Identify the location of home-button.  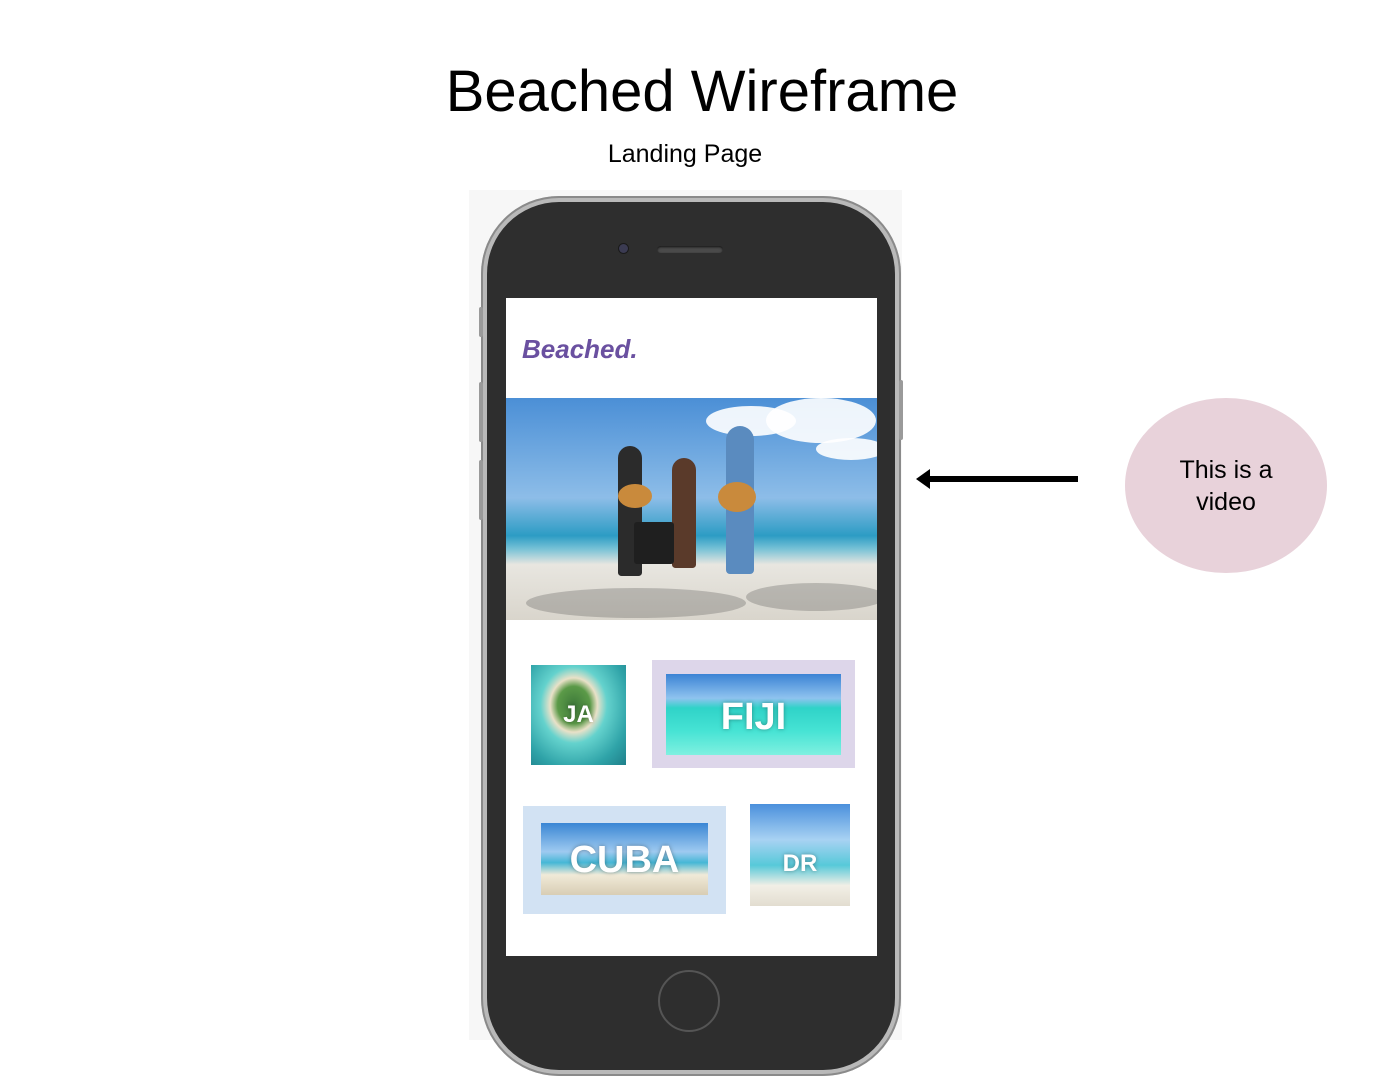
(689, 1001).